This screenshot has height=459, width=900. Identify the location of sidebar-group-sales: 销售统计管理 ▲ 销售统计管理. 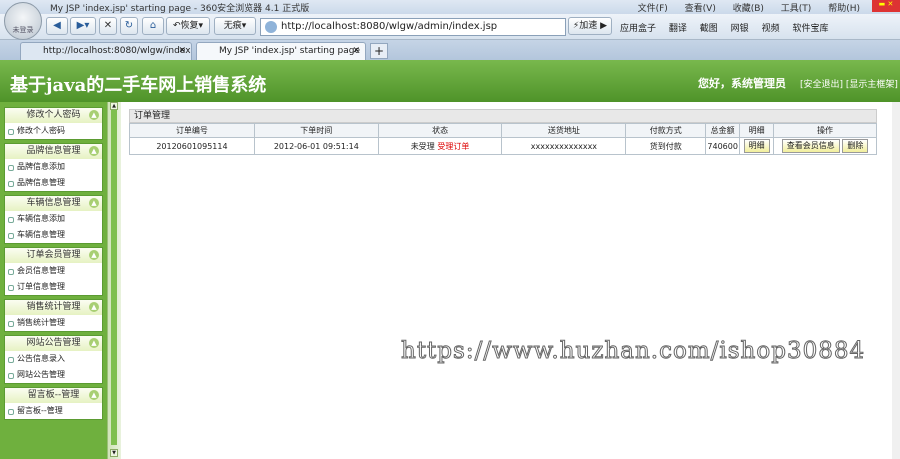
(53, 315).